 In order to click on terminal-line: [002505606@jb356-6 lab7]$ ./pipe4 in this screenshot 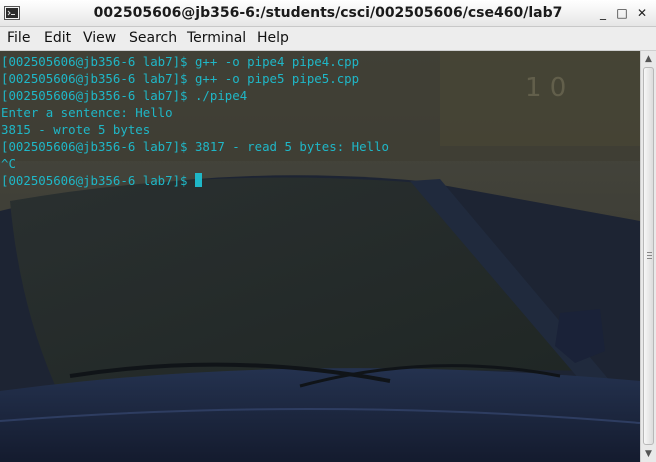, I will do `click(124, 95)`.